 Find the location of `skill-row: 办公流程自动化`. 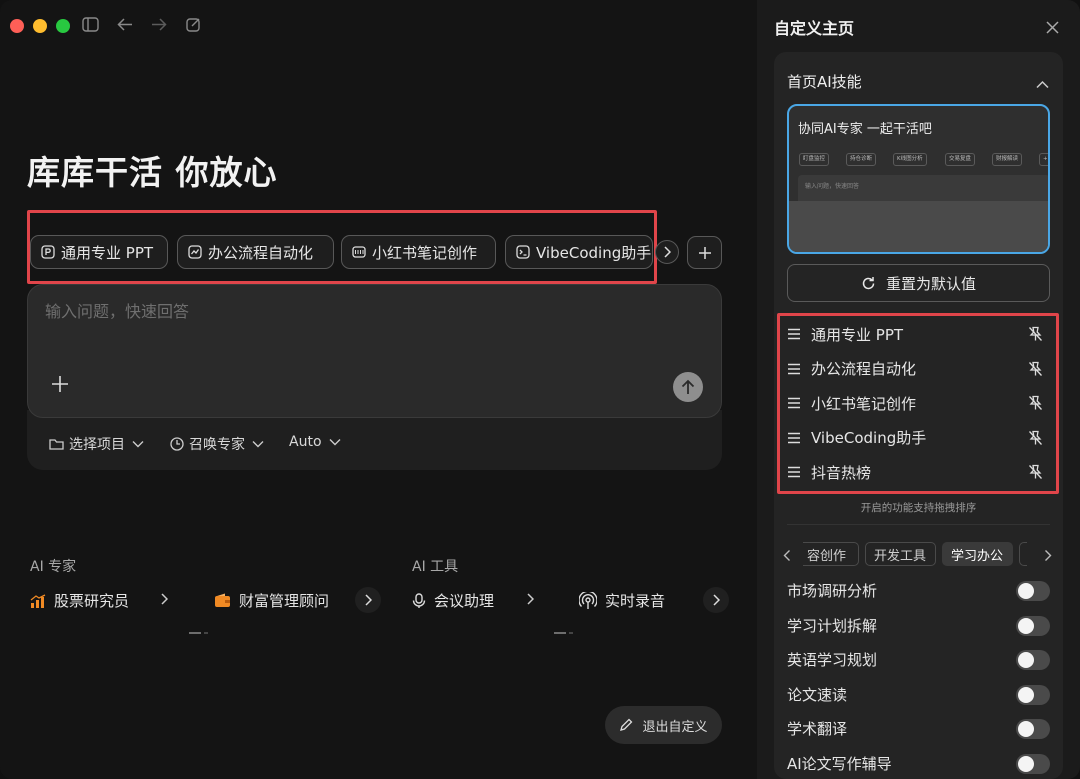

skill-row: 办公流程自动化 is located at coordinates (918, 369).